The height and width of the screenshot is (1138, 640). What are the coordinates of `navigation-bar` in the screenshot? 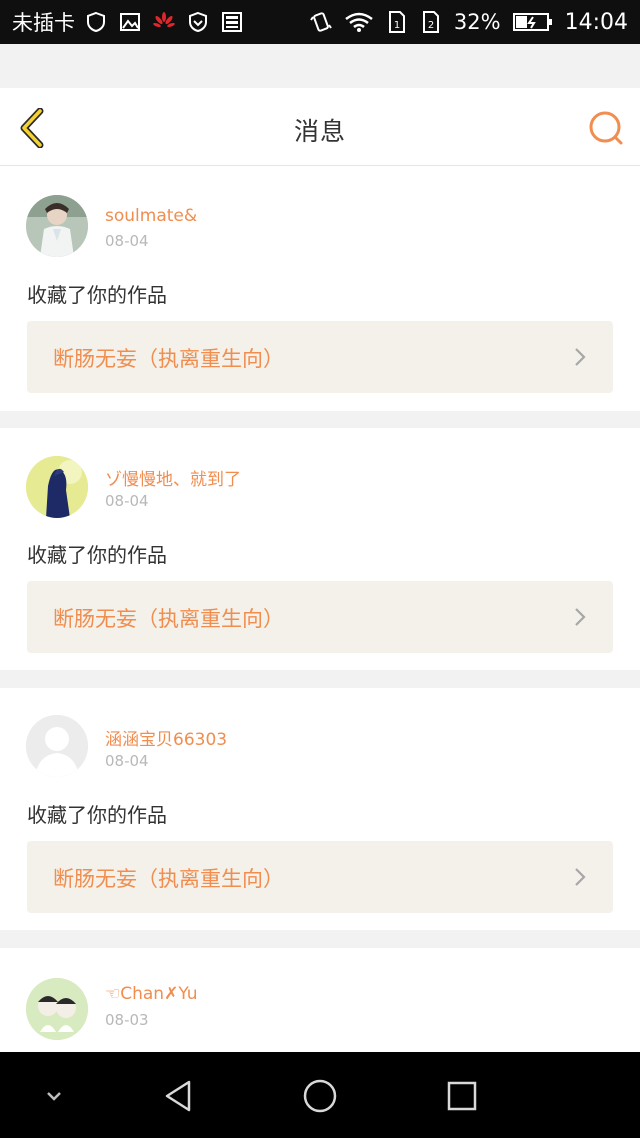 It's located at (320, 1095).